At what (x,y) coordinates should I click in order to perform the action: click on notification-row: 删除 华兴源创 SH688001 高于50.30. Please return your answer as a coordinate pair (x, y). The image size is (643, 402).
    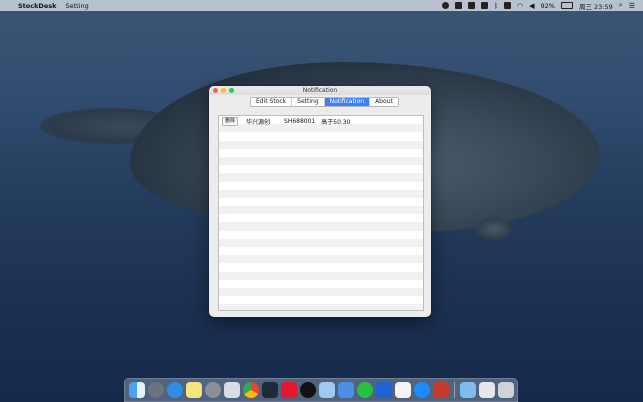
    Looking at the image, I should click on (321, 121).